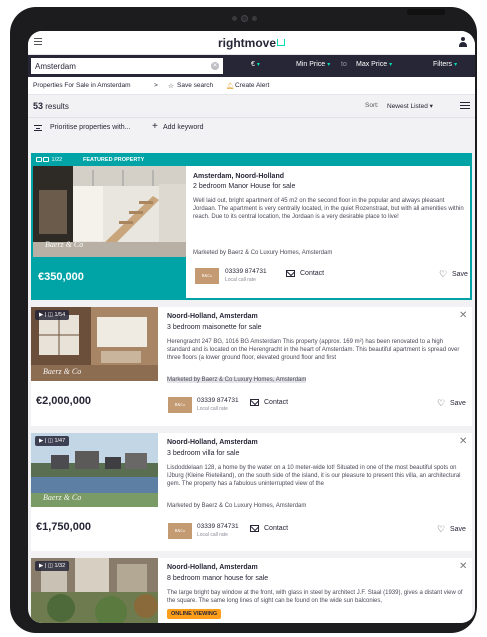 The image size is (487, 637). What do you see at coordinates (426, 12) in the screenshot?
I see `tablet-power-button` at bounding box center [426, 12].